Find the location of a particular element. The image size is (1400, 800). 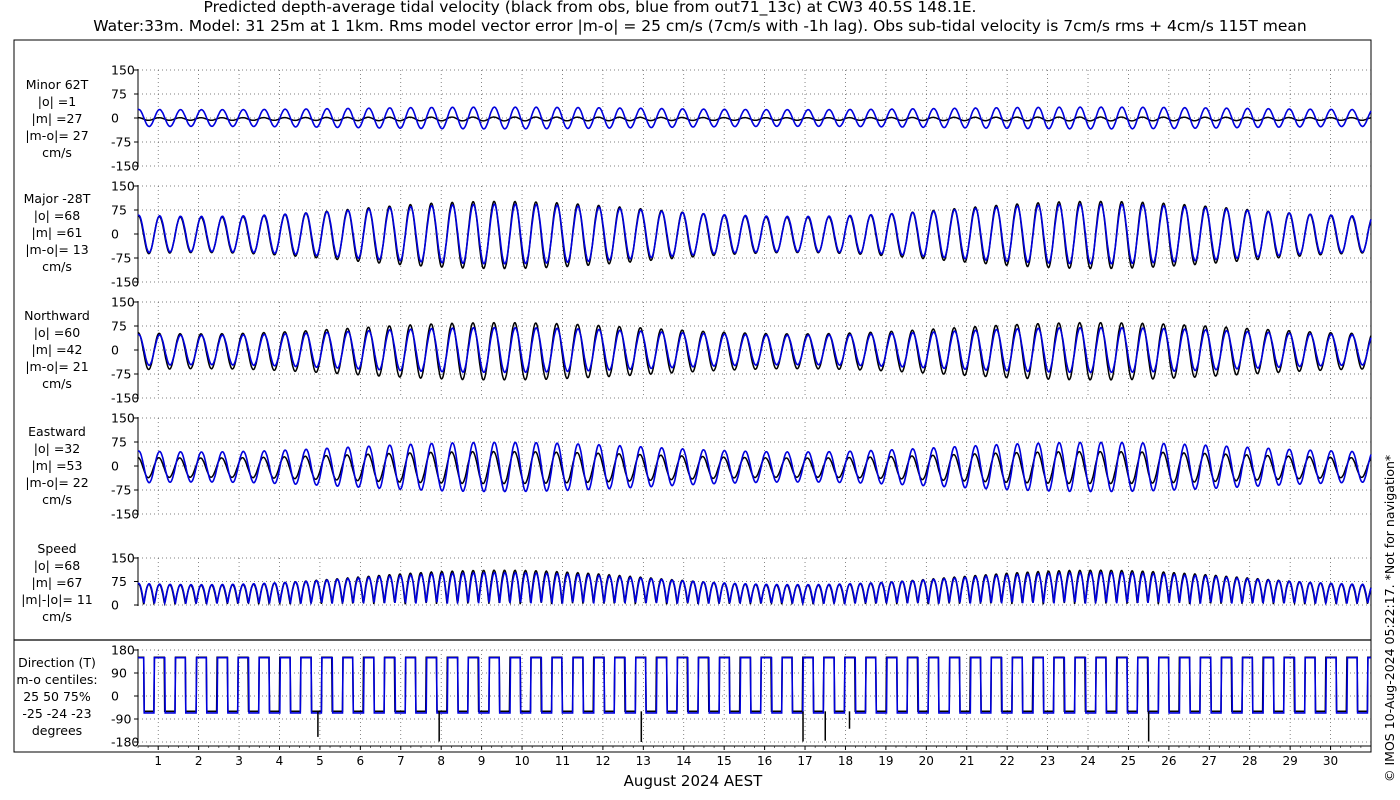

x-axis-label: August 2024 AEST is located at coordinates (693, 781).